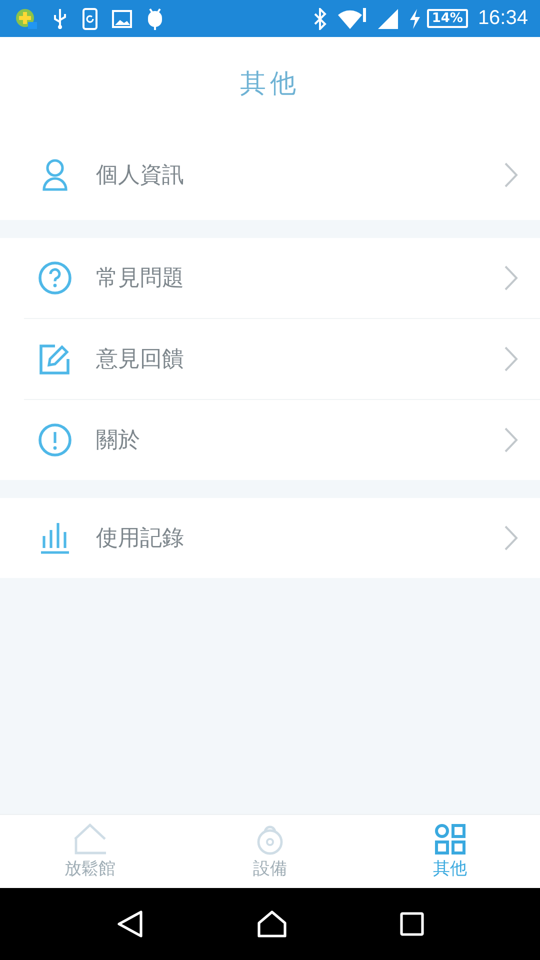  I want to click on app-icon, so click(26, 18).